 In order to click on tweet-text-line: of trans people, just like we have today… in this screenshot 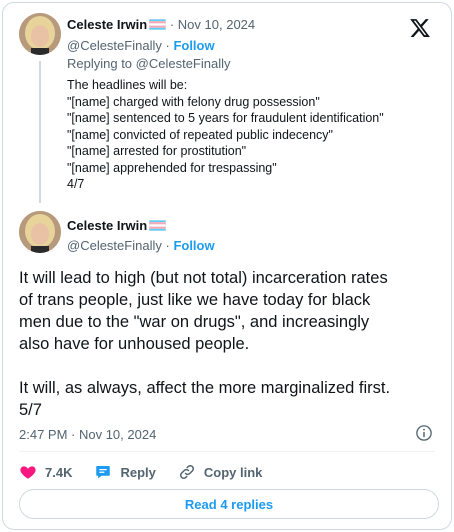, I will do `click(195, 300)`.